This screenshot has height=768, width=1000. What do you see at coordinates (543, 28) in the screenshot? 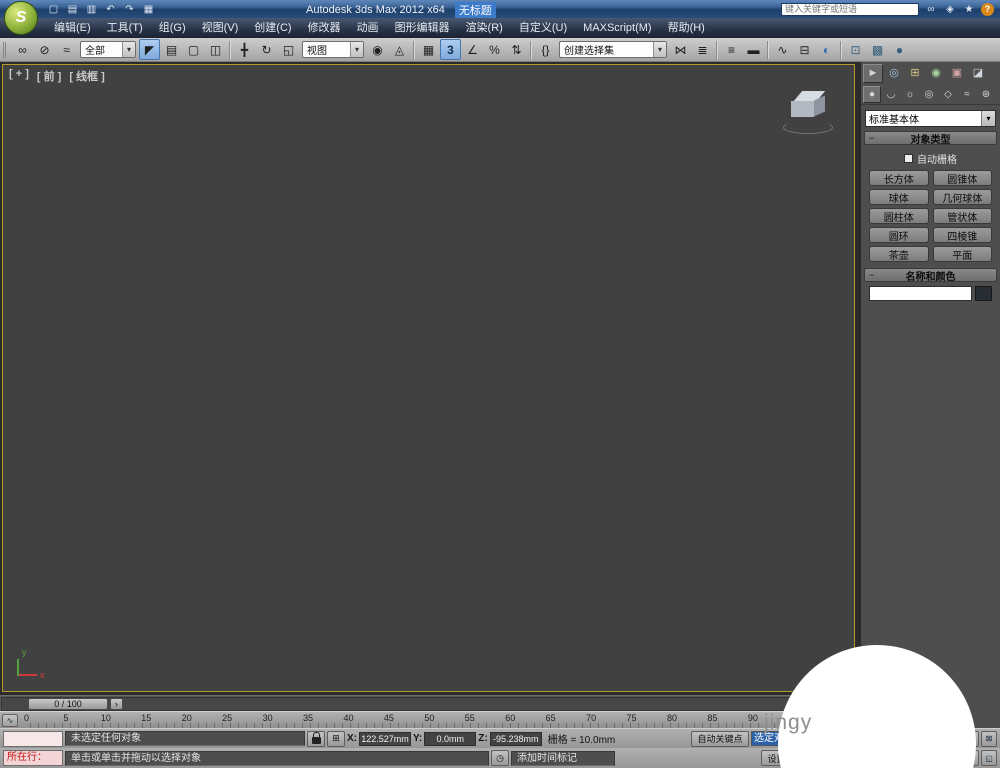
I see `menu-item: 自定义(U)` at bounding box center [543, 28].